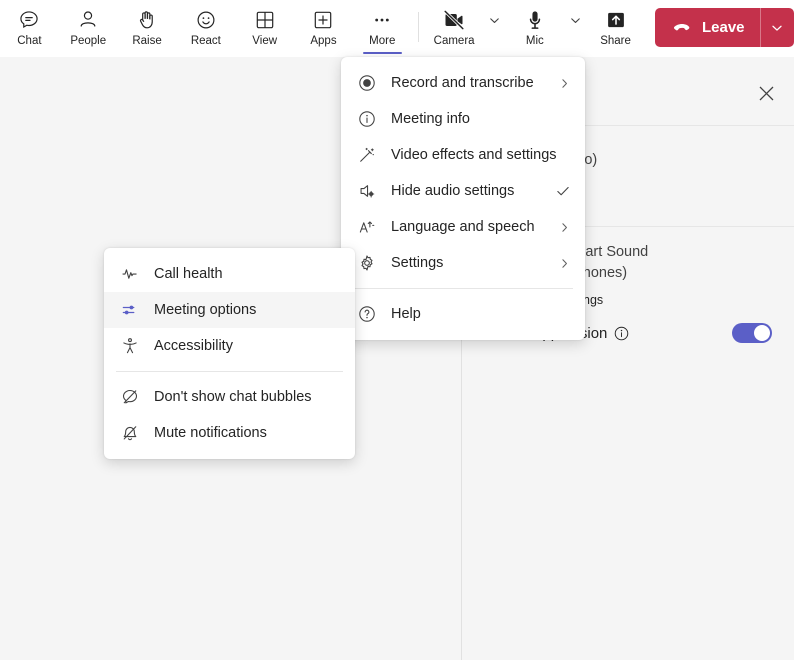 The width and height of the screenshot is (794, 660). I want to click on mic-options-chevron-down-icon, so click(575, 27).